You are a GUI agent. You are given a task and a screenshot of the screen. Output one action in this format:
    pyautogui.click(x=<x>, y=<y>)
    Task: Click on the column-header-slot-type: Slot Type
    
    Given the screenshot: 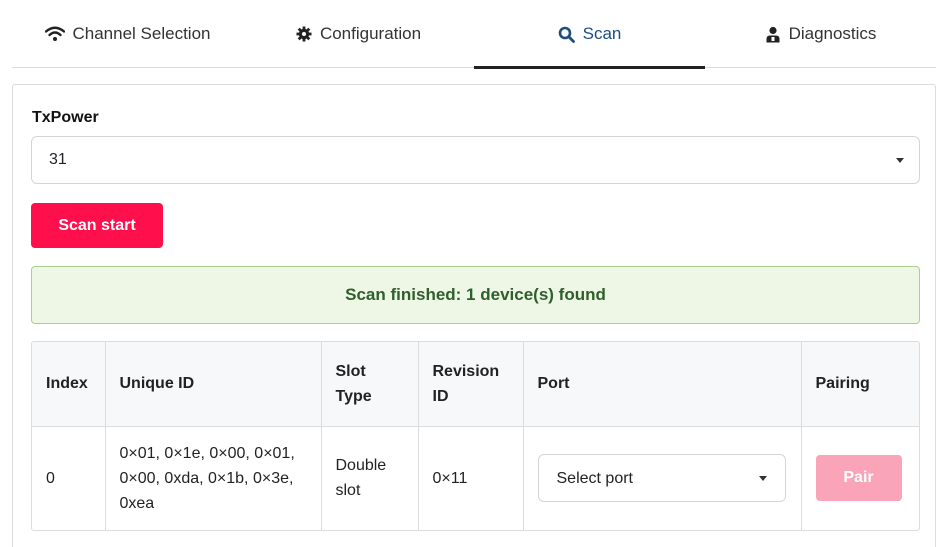 What is the action you would take?
    pyautogui.click(x=370, y=384)
    